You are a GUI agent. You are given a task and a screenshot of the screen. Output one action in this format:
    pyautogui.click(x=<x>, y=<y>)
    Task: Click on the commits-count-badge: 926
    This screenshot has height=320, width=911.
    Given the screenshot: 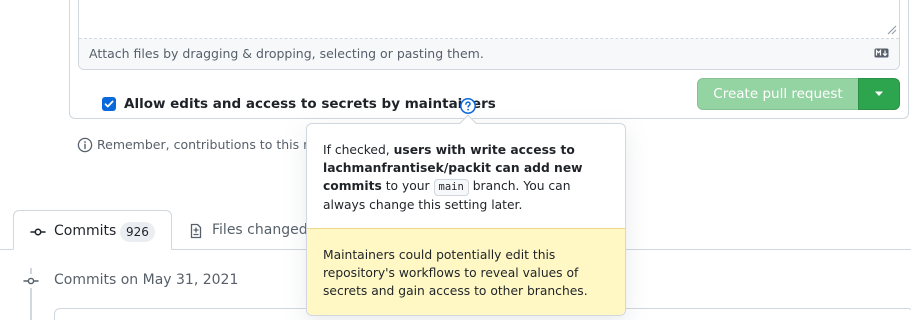 What is the action you would take?
    pyautogui.click(x=137, y=232)
    